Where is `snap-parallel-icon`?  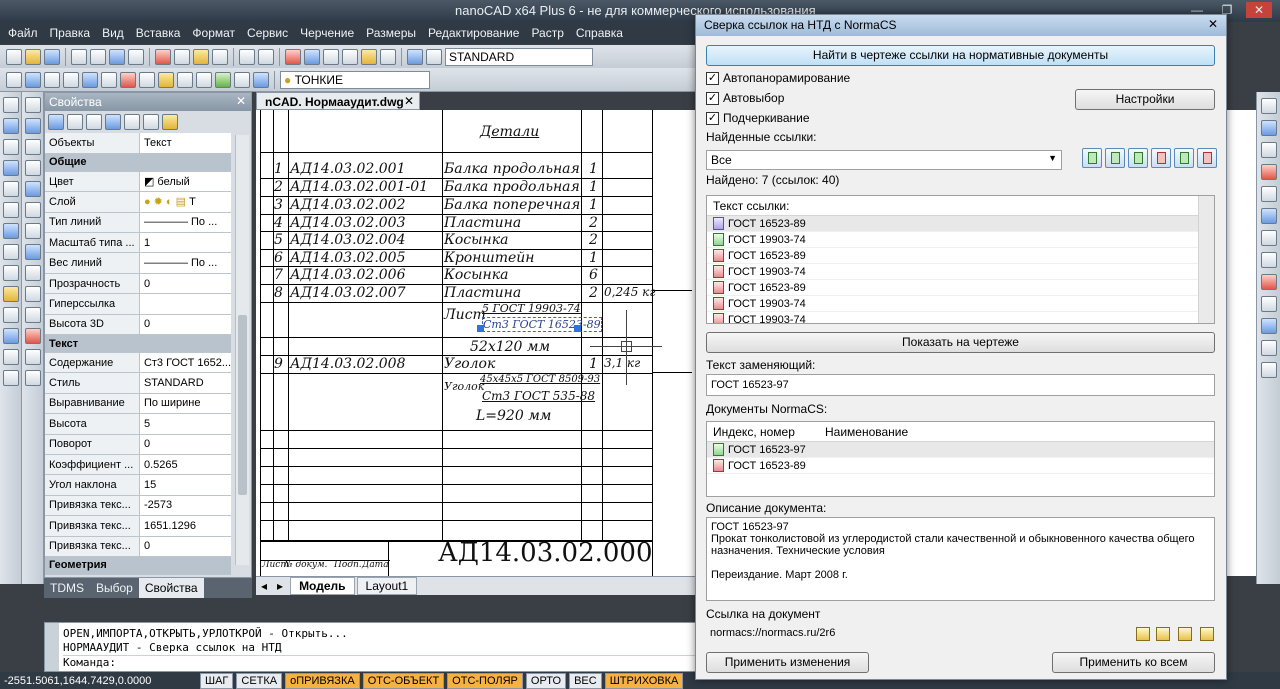 snap-parallel-icon is located at coordinates (1269, 348).